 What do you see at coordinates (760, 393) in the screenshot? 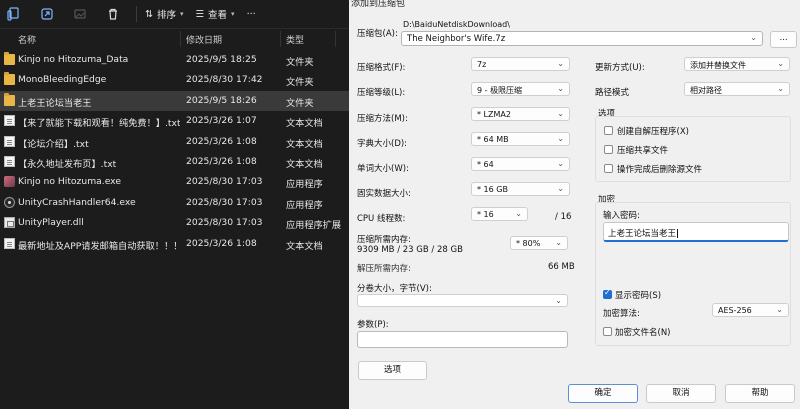
I see `help-button: 帮助` at bounding box center [760, 393].